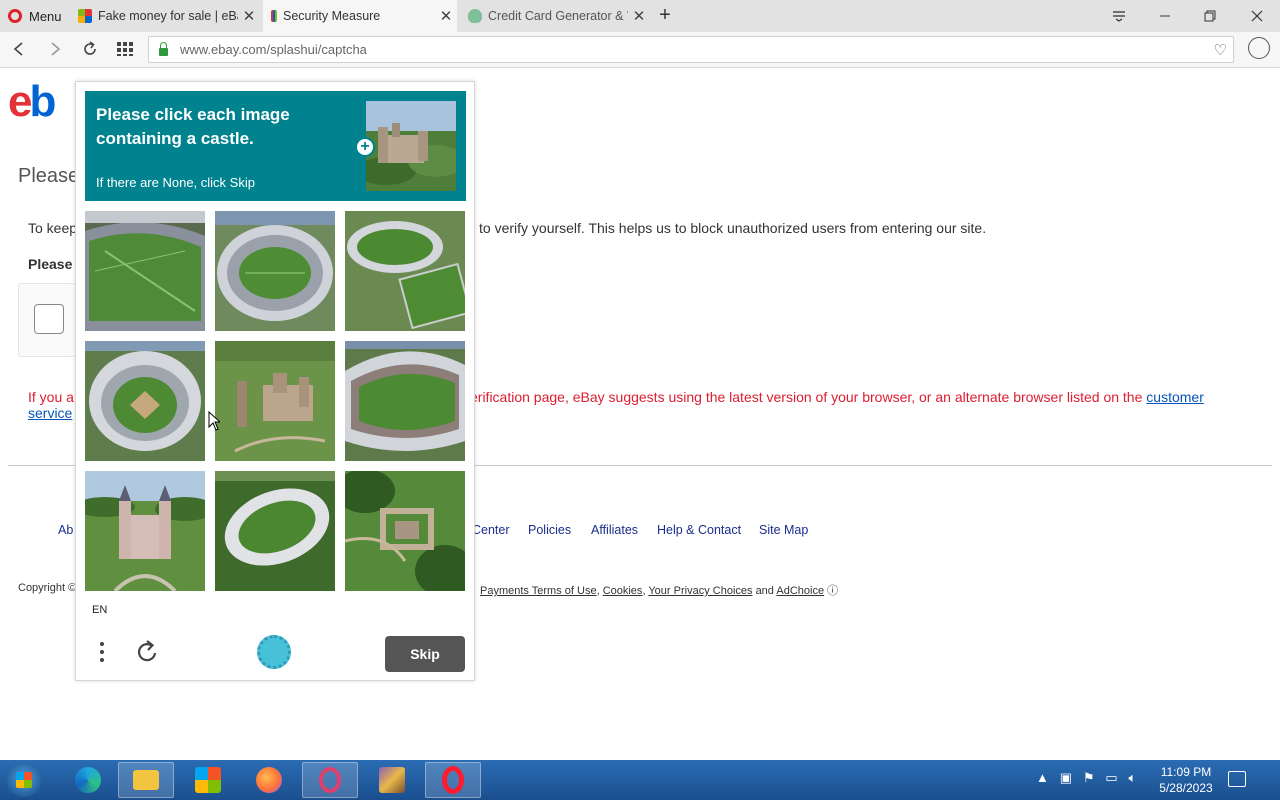 This screenshot has height=800, width=1280. Describe the element at coordinates (53, 228) in the screenshot. I see `intro-text-left: To keep` at that location.